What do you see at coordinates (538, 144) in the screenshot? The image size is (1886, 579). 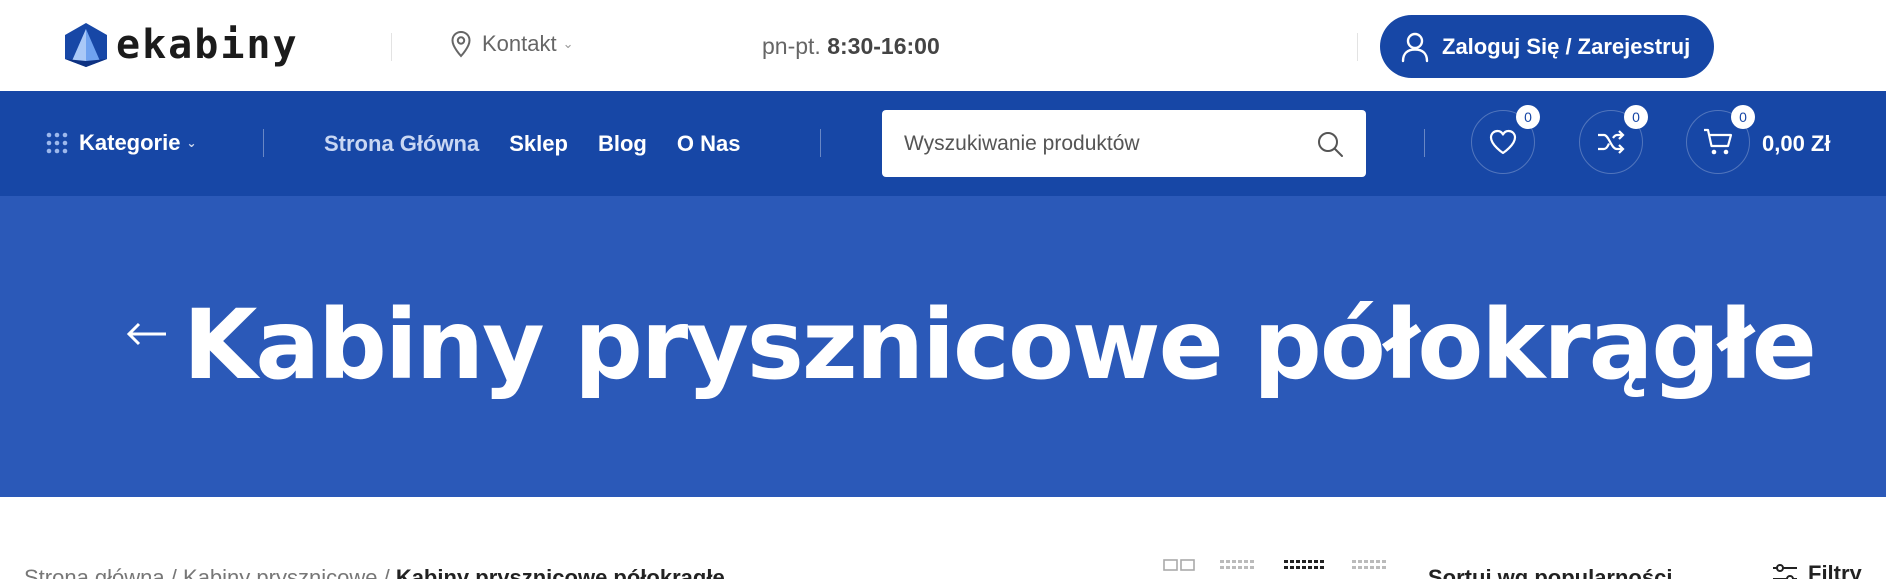 I see `nav-link-shop: Sklep` at bounding box center [538, 144].